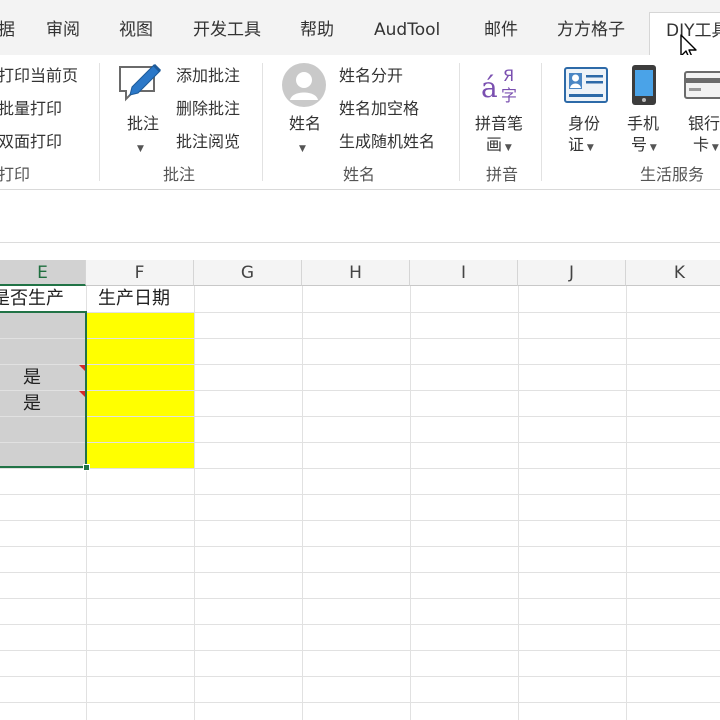 Image resolution: width=720 pixels, height=720 pixels. I want to click on cell-f-header: 生产日期, so click(134, 299).